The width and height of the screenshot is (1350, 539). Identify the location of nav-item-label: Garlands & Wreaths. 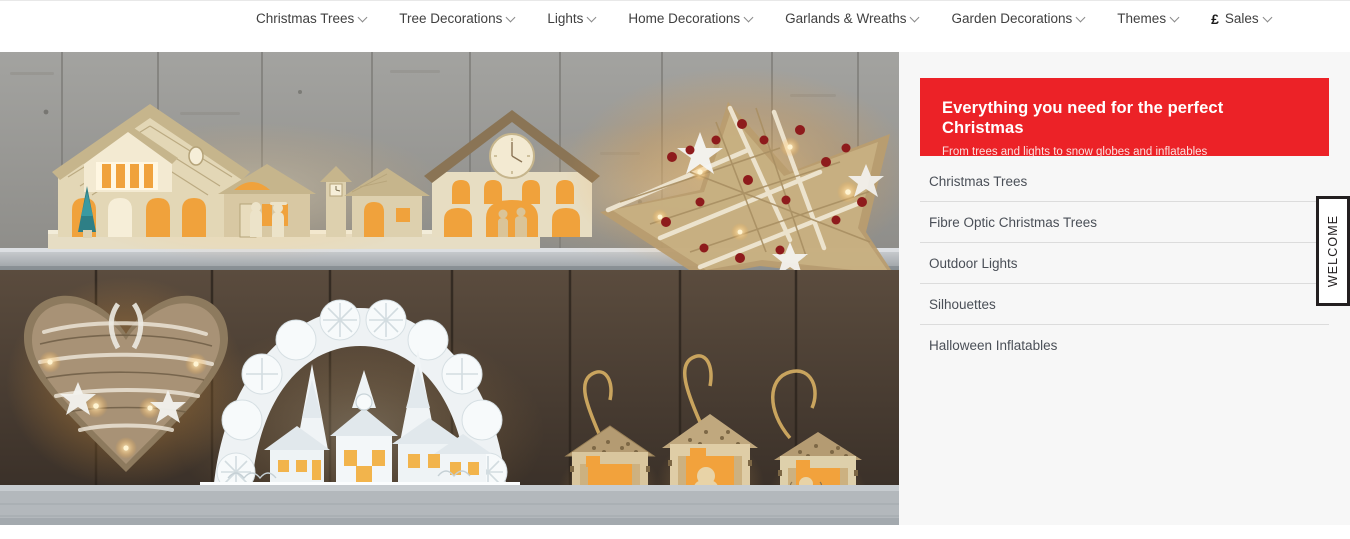
(846, 18).